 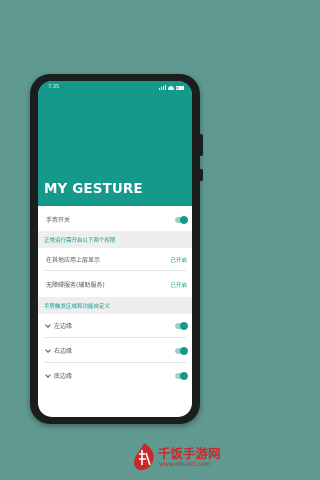 What do you see at coordinates (93, 189) in the screenshot?
I see `app-title: MY GESTURE` at bounding box center [93, 189].